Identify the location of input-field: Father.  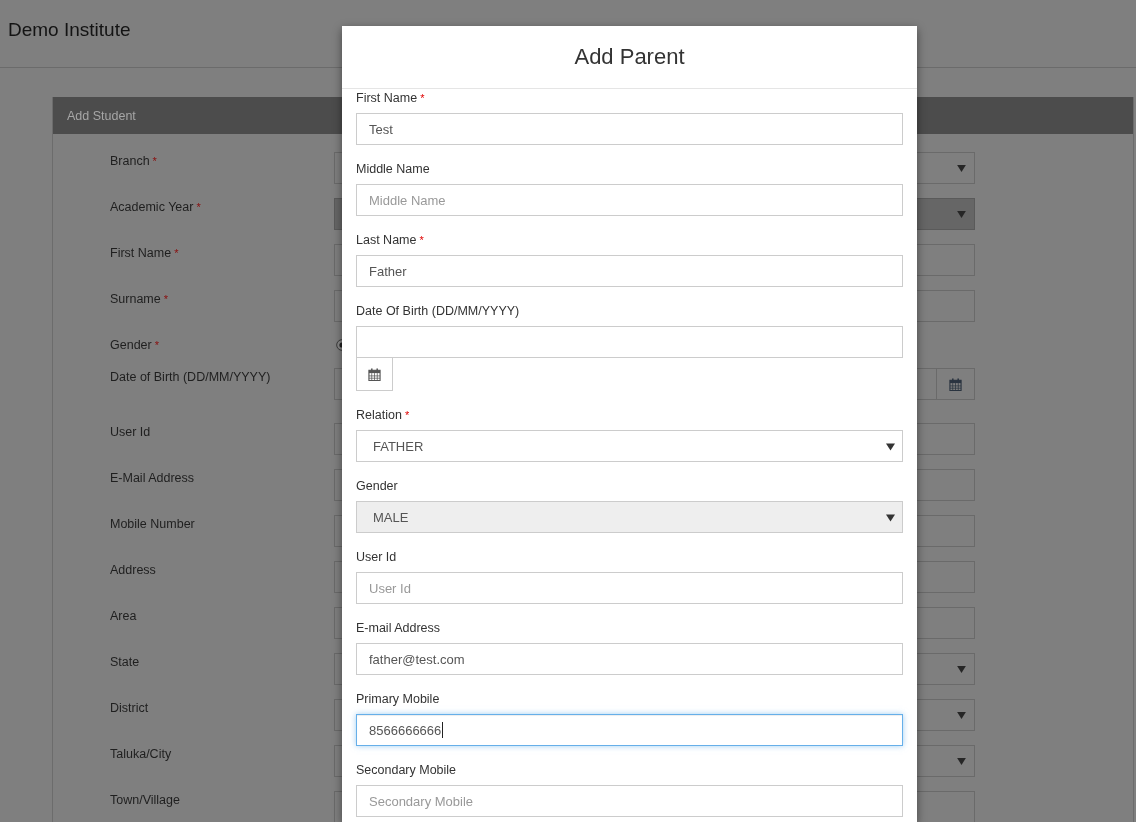
(629, 271).